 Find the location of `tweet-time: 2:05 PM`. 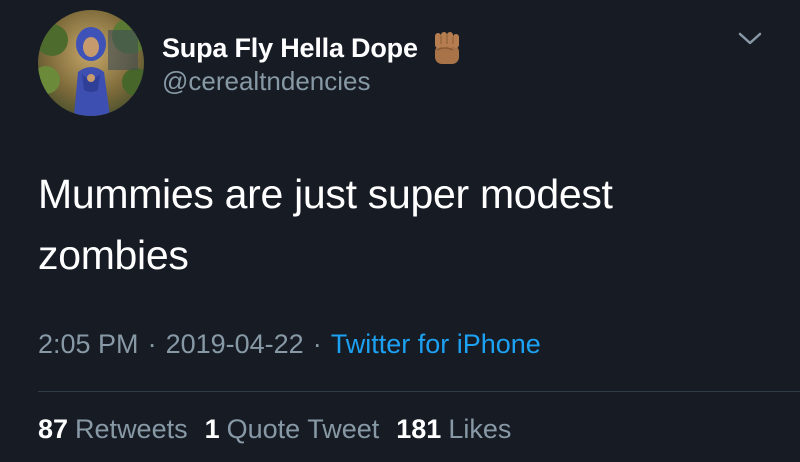

tweet-time: 2:05 PM is located at coordinates (88, 344).